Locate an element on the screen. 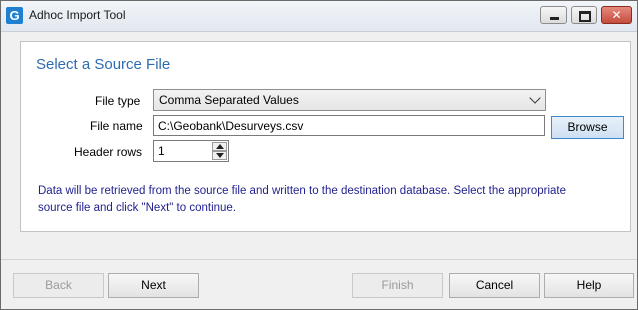 This screenshot has height=310, width=638. browse-button: Browse is located at coordinates (587, 127).